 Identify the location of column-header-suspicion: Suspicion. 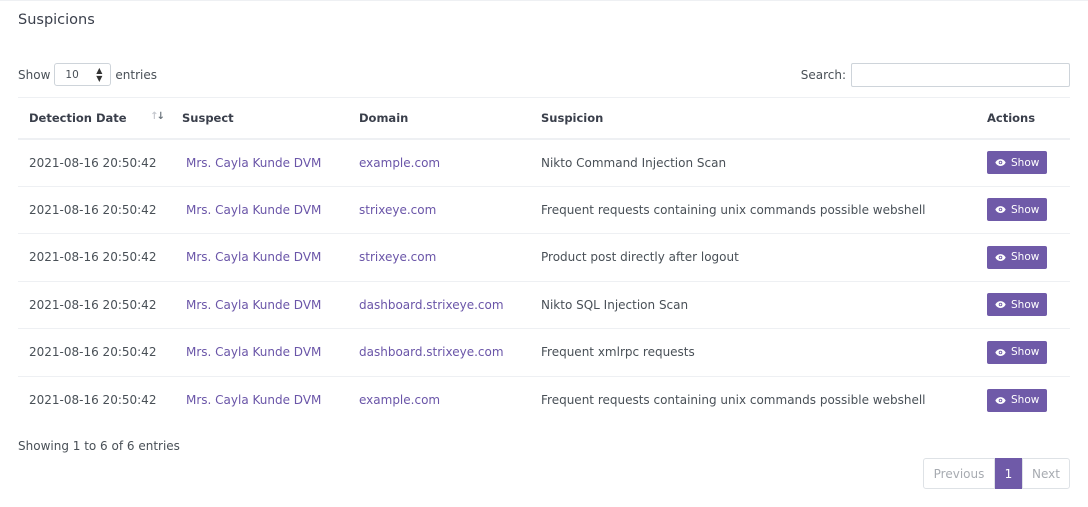
(753, 118).